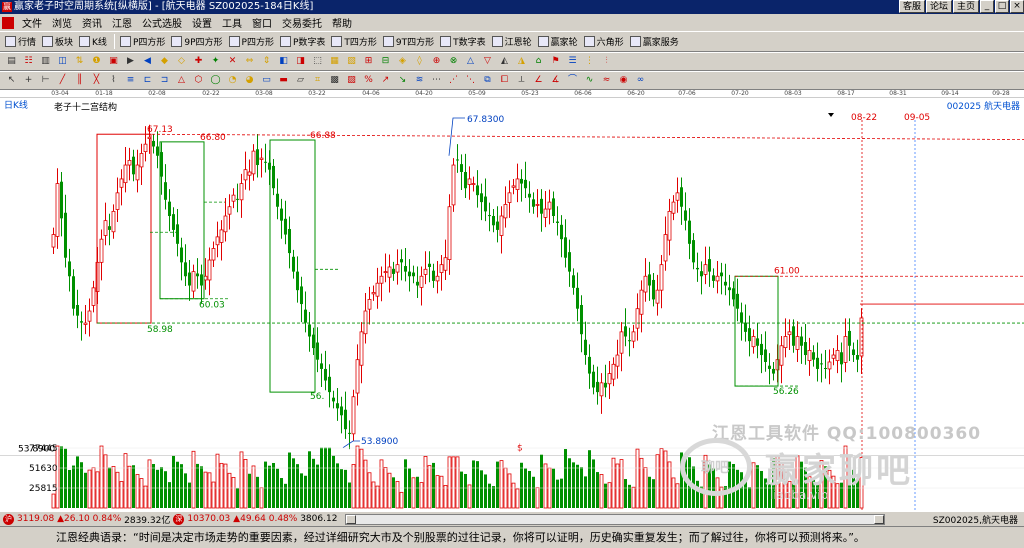 Image resolution: width=1024 pixels, height=548 pixels. I want to click on toolbar-hexagon: 六角形, so click(605, 41).